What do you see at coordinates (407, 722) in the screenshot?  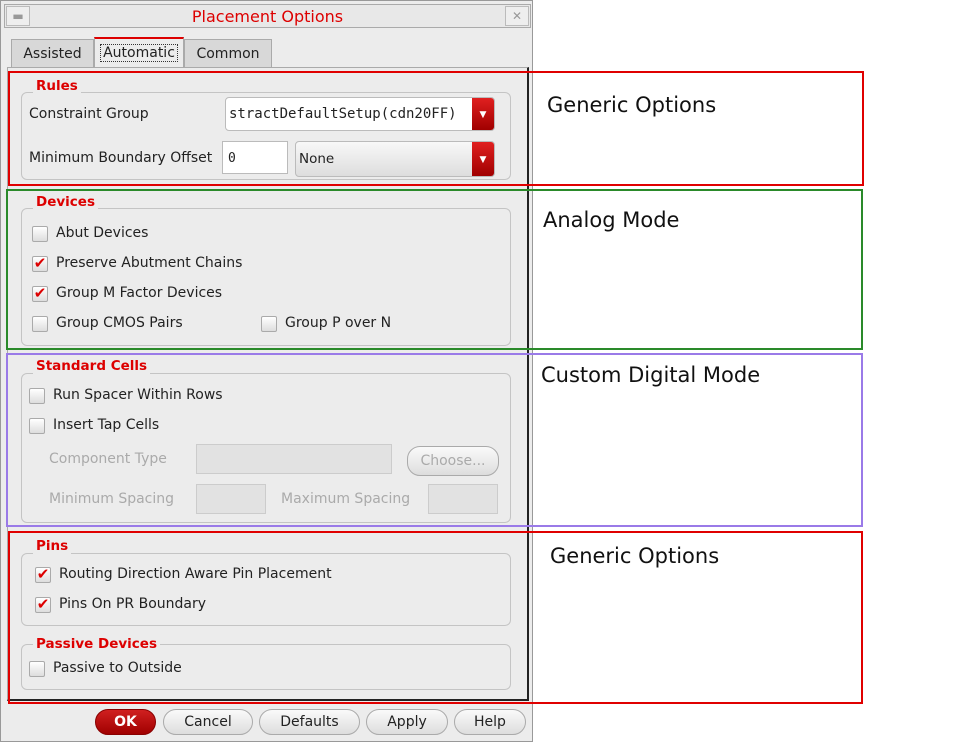 I see `apply-button: Apply` at bounding box center [407, 722].